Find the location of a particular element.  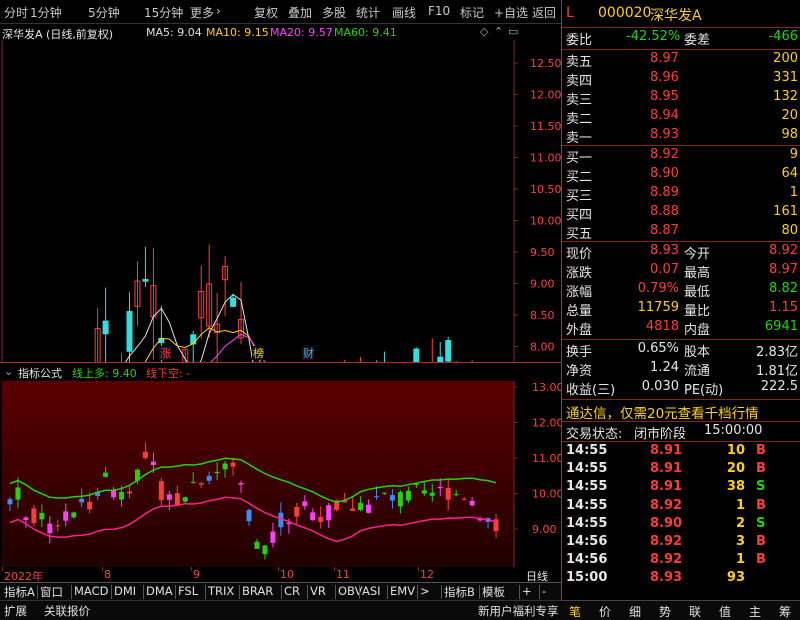

ask-row: 卖一 8.93 98 is located at coordinates (681, 136).